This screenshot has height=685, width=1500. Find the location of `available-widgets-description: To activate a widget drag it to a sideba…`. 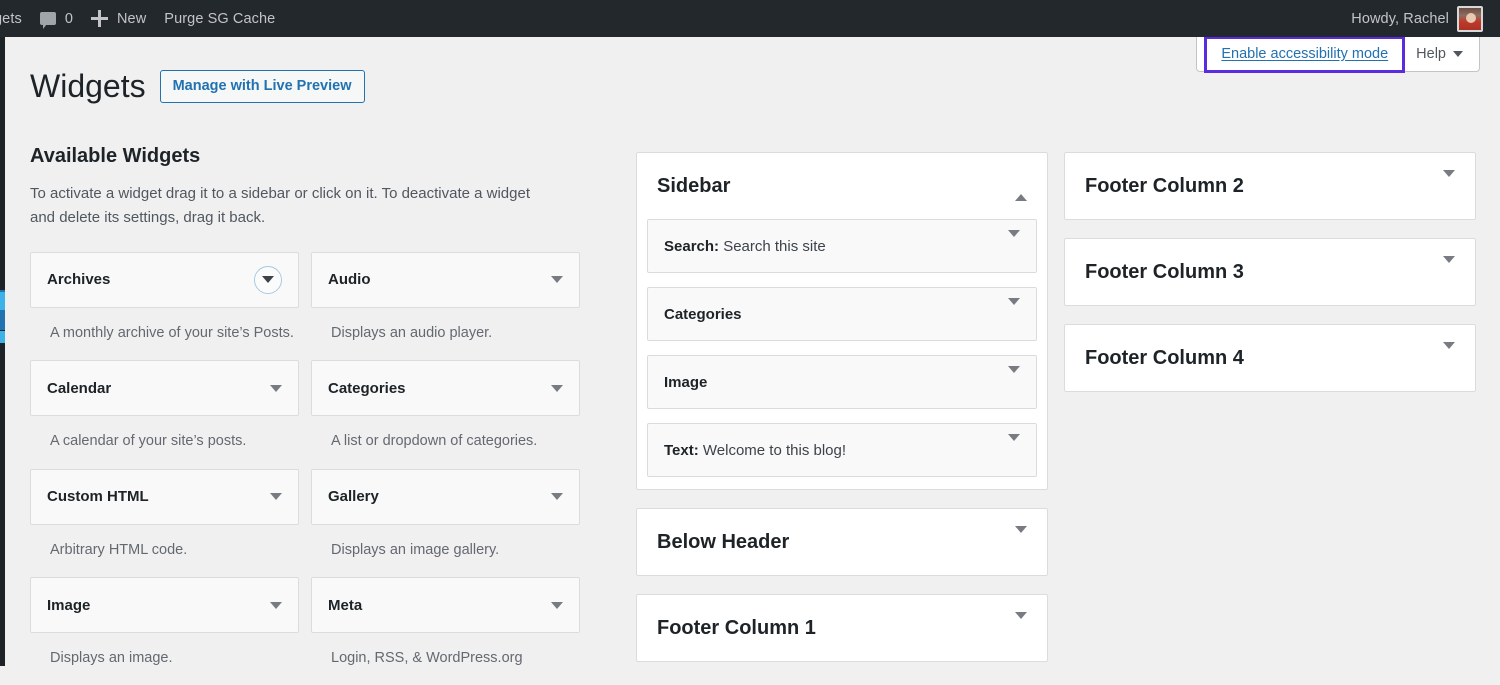

available-widgets-description: To activate a widget drag it to a sideba… is located at coordinates (280, 206).